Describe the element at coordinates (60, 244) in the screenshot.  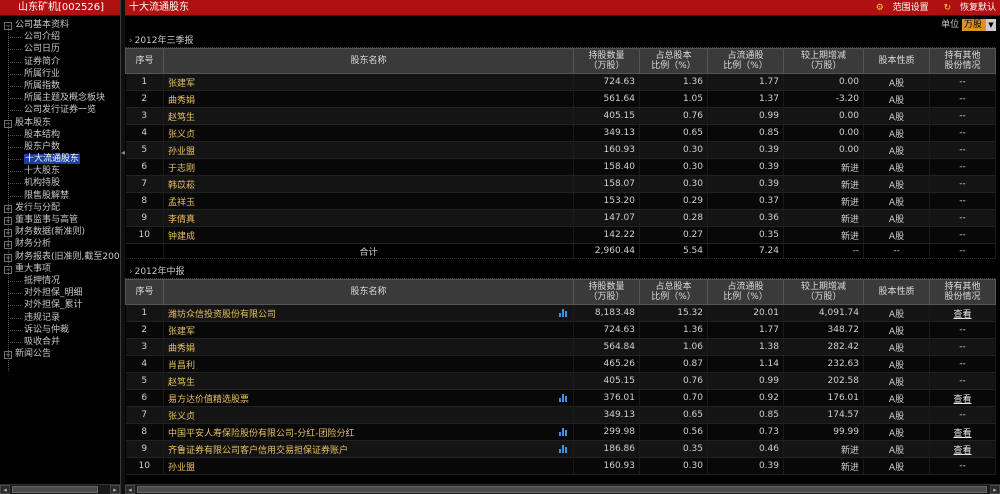
I see `tree-group-financial-analysis: + 财务分析` at that location.